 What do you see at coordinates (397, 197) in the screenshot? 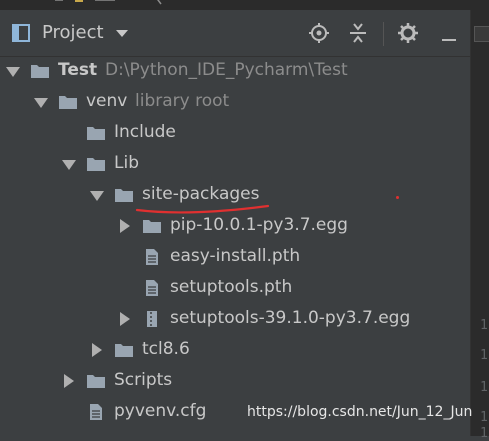
I see `red-dot-annotation` at bounding box center [397, 197].